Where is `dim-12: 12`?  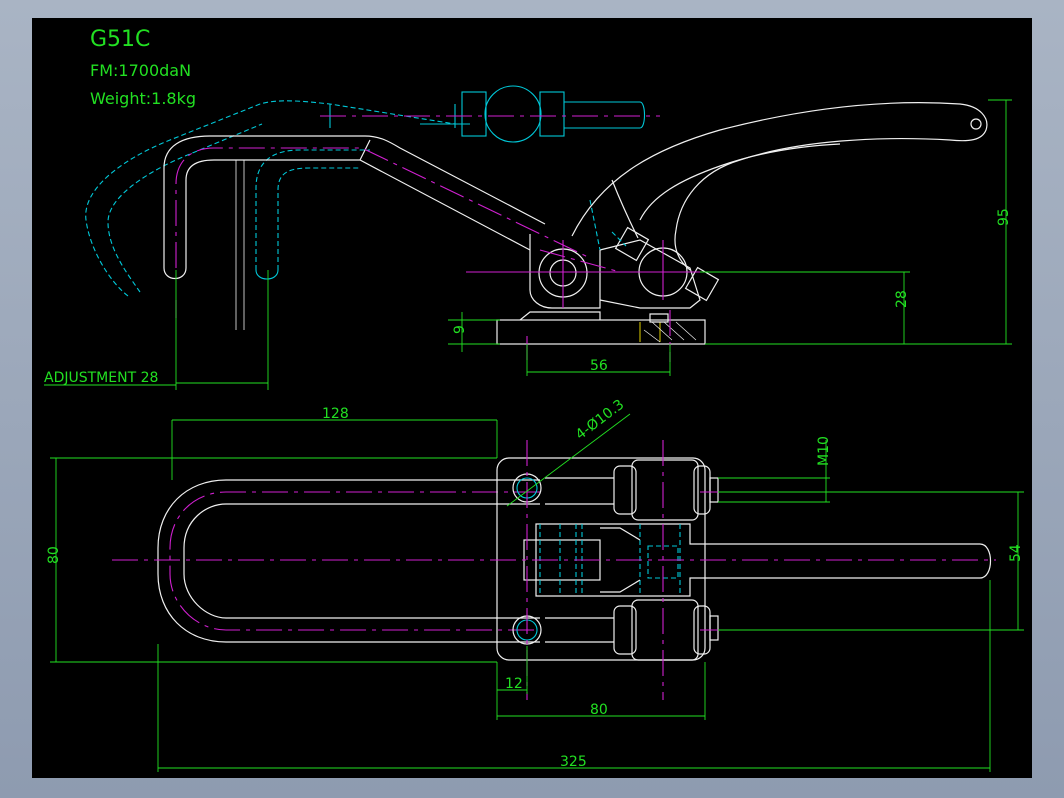 dim-12: 12 is located at coordinates (514, 684).